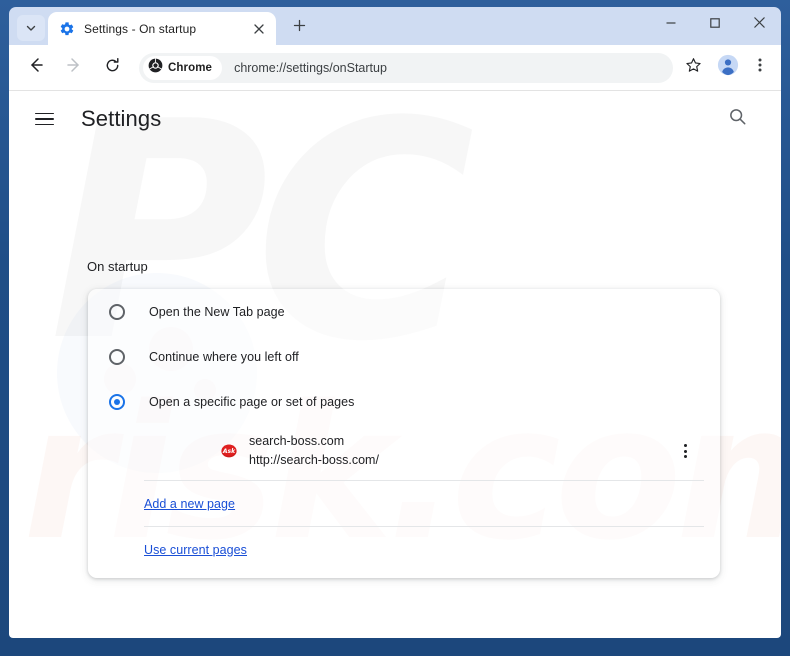 The image size is (790, 656). I want to click on maximize-button, so click(715, 25).